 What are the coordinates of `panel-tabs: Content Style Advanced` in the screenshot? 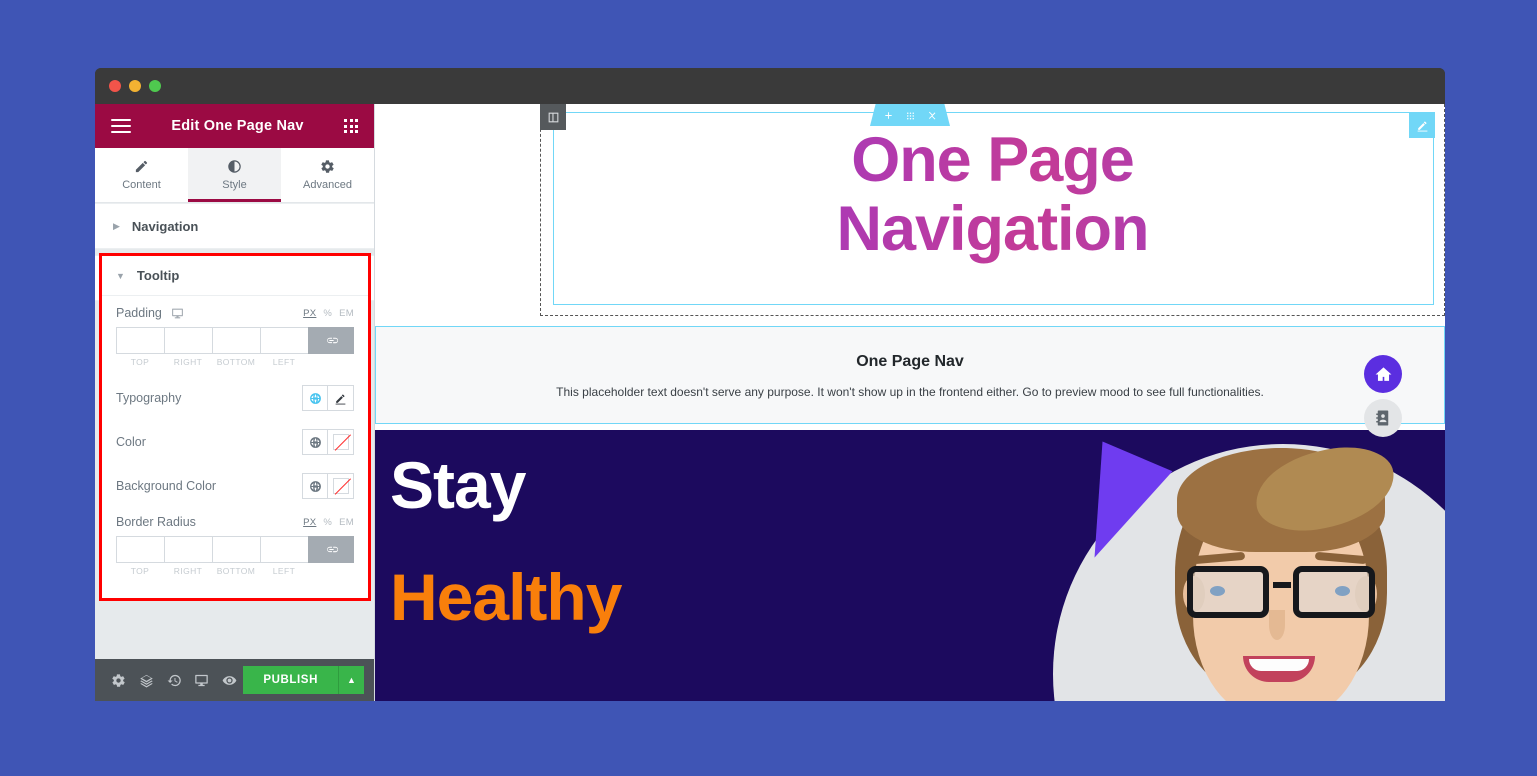 It's located at (234, 175).